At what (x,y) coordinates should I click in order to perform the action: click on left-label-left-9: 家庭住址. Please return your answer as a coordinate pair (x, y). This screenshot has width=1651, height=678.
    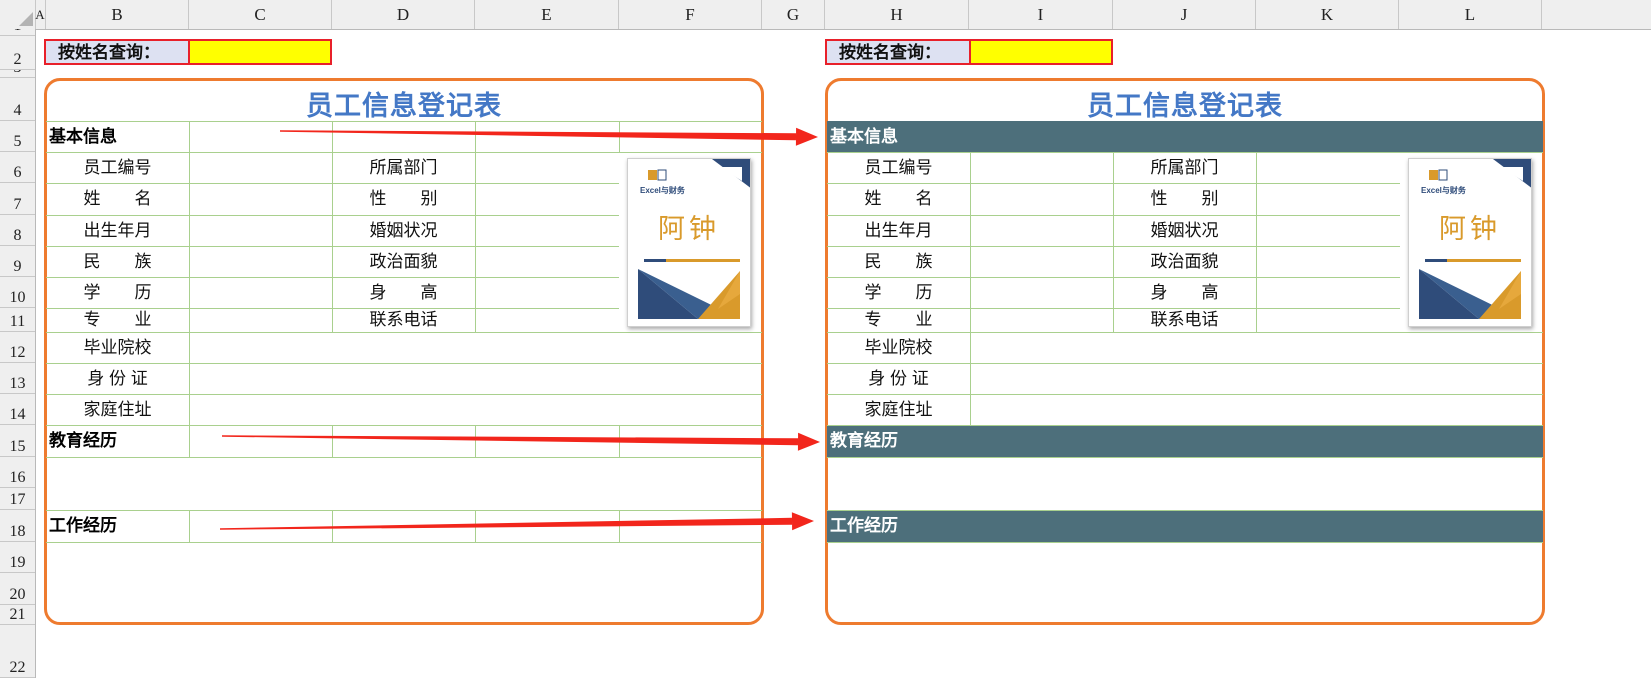
    Looking at the image, I should click on (117, 409).